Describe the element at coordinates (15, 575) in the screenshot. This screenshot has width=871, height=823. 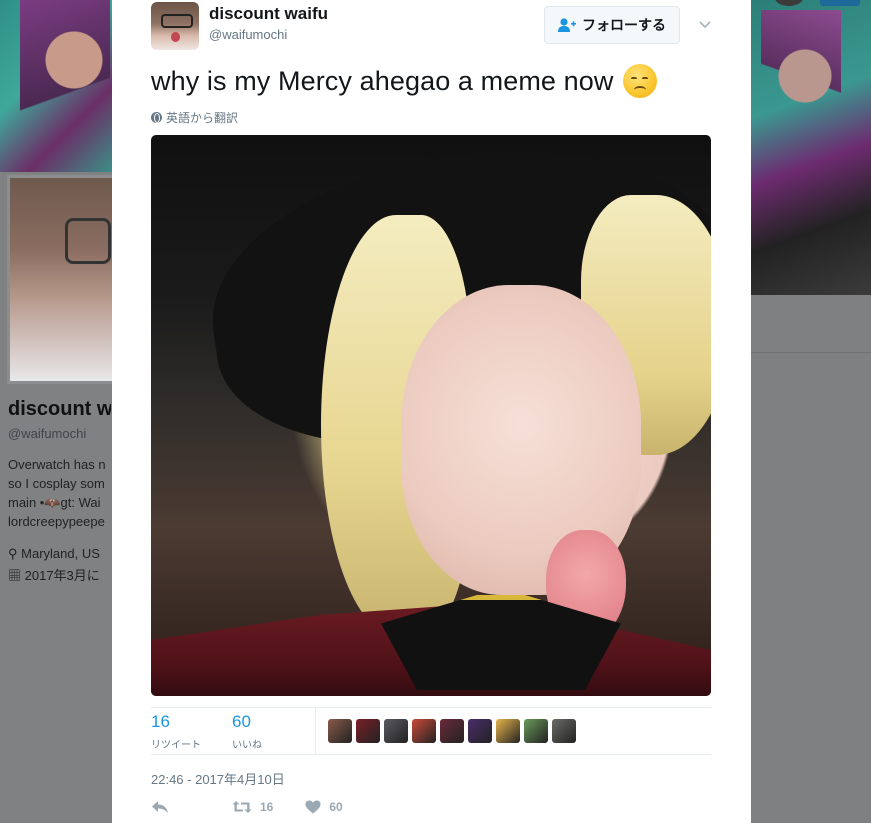
I see `calendar-icon: ▦` at that location.